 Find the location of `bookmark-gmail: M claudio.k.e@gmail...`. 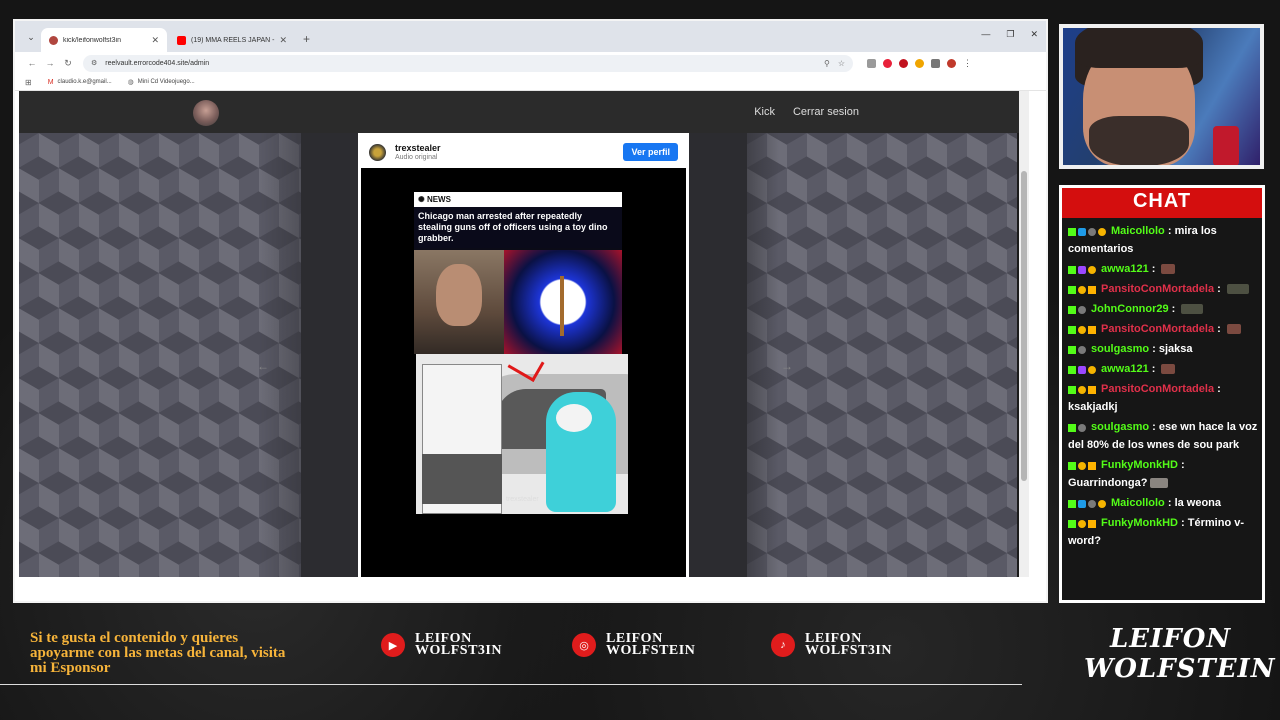

bookmark-gmail: M claudio.k.e@gmail... is located at coordinates (80, 82).